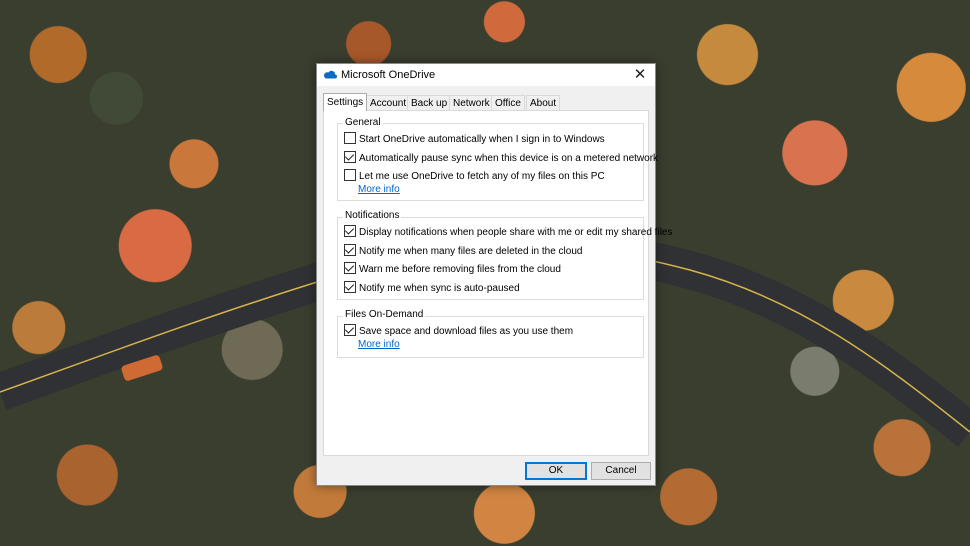  I want to click on title-bar: Microsoft OneDrive ✕, so click(486, 75).